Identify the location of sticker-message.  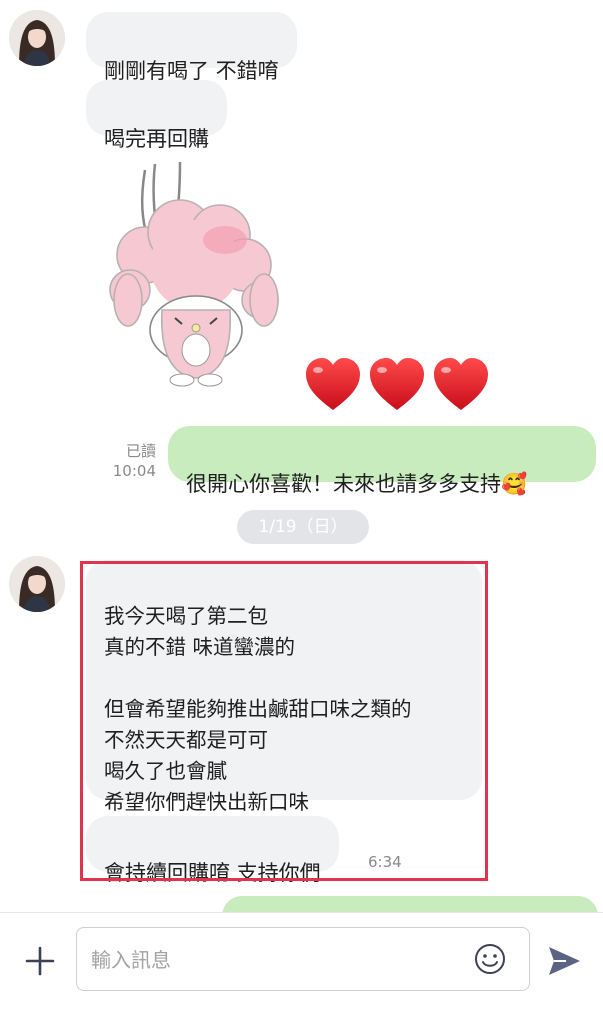
(190, 275).